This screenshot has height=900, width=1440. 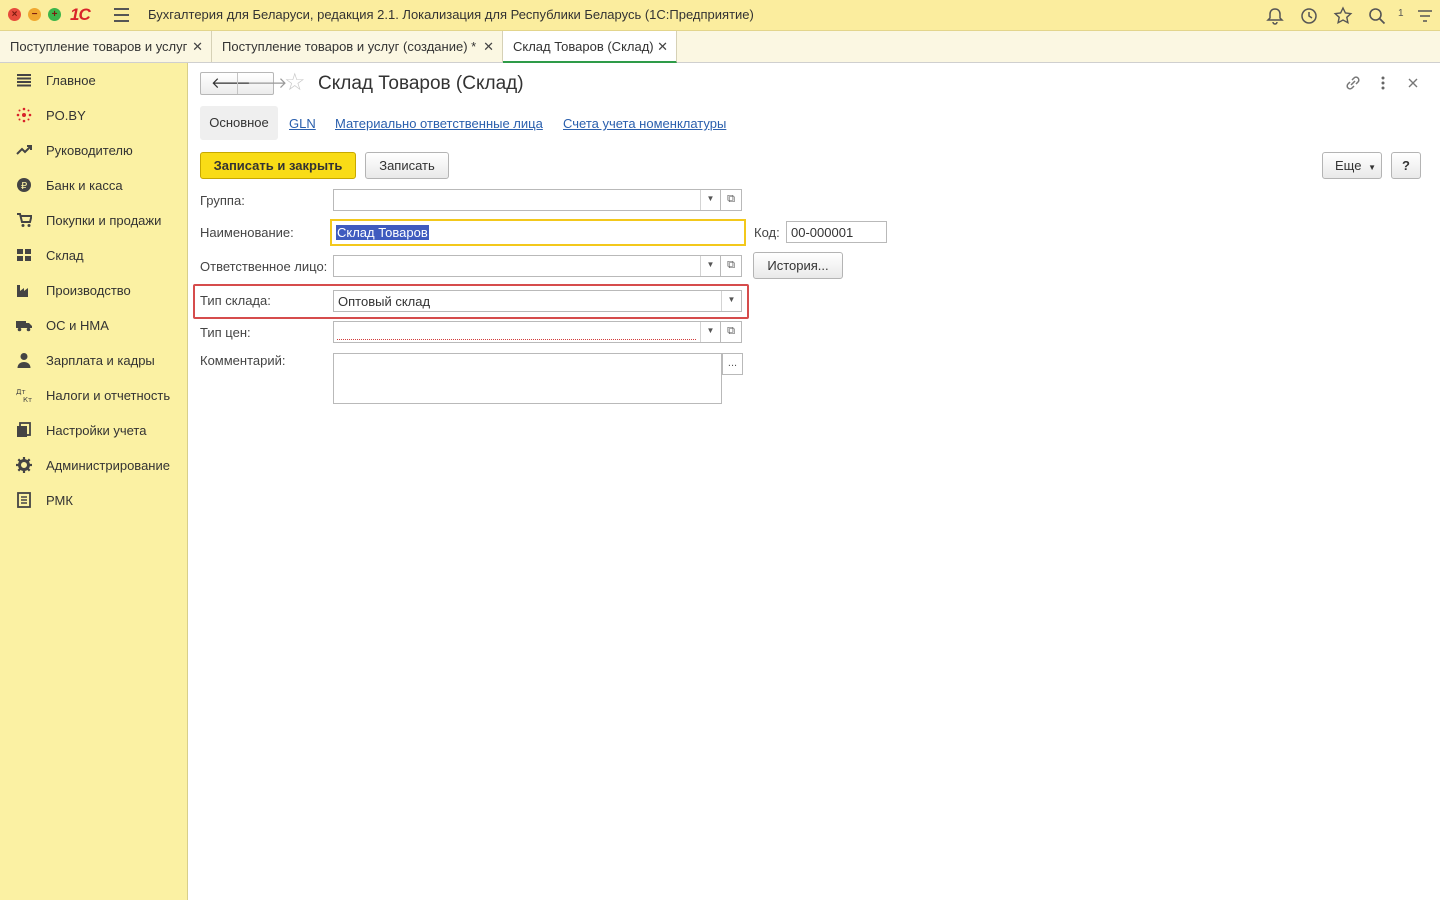 I want to click on sidebar-item-poby: PO.BY, so click(x=93, y=115).